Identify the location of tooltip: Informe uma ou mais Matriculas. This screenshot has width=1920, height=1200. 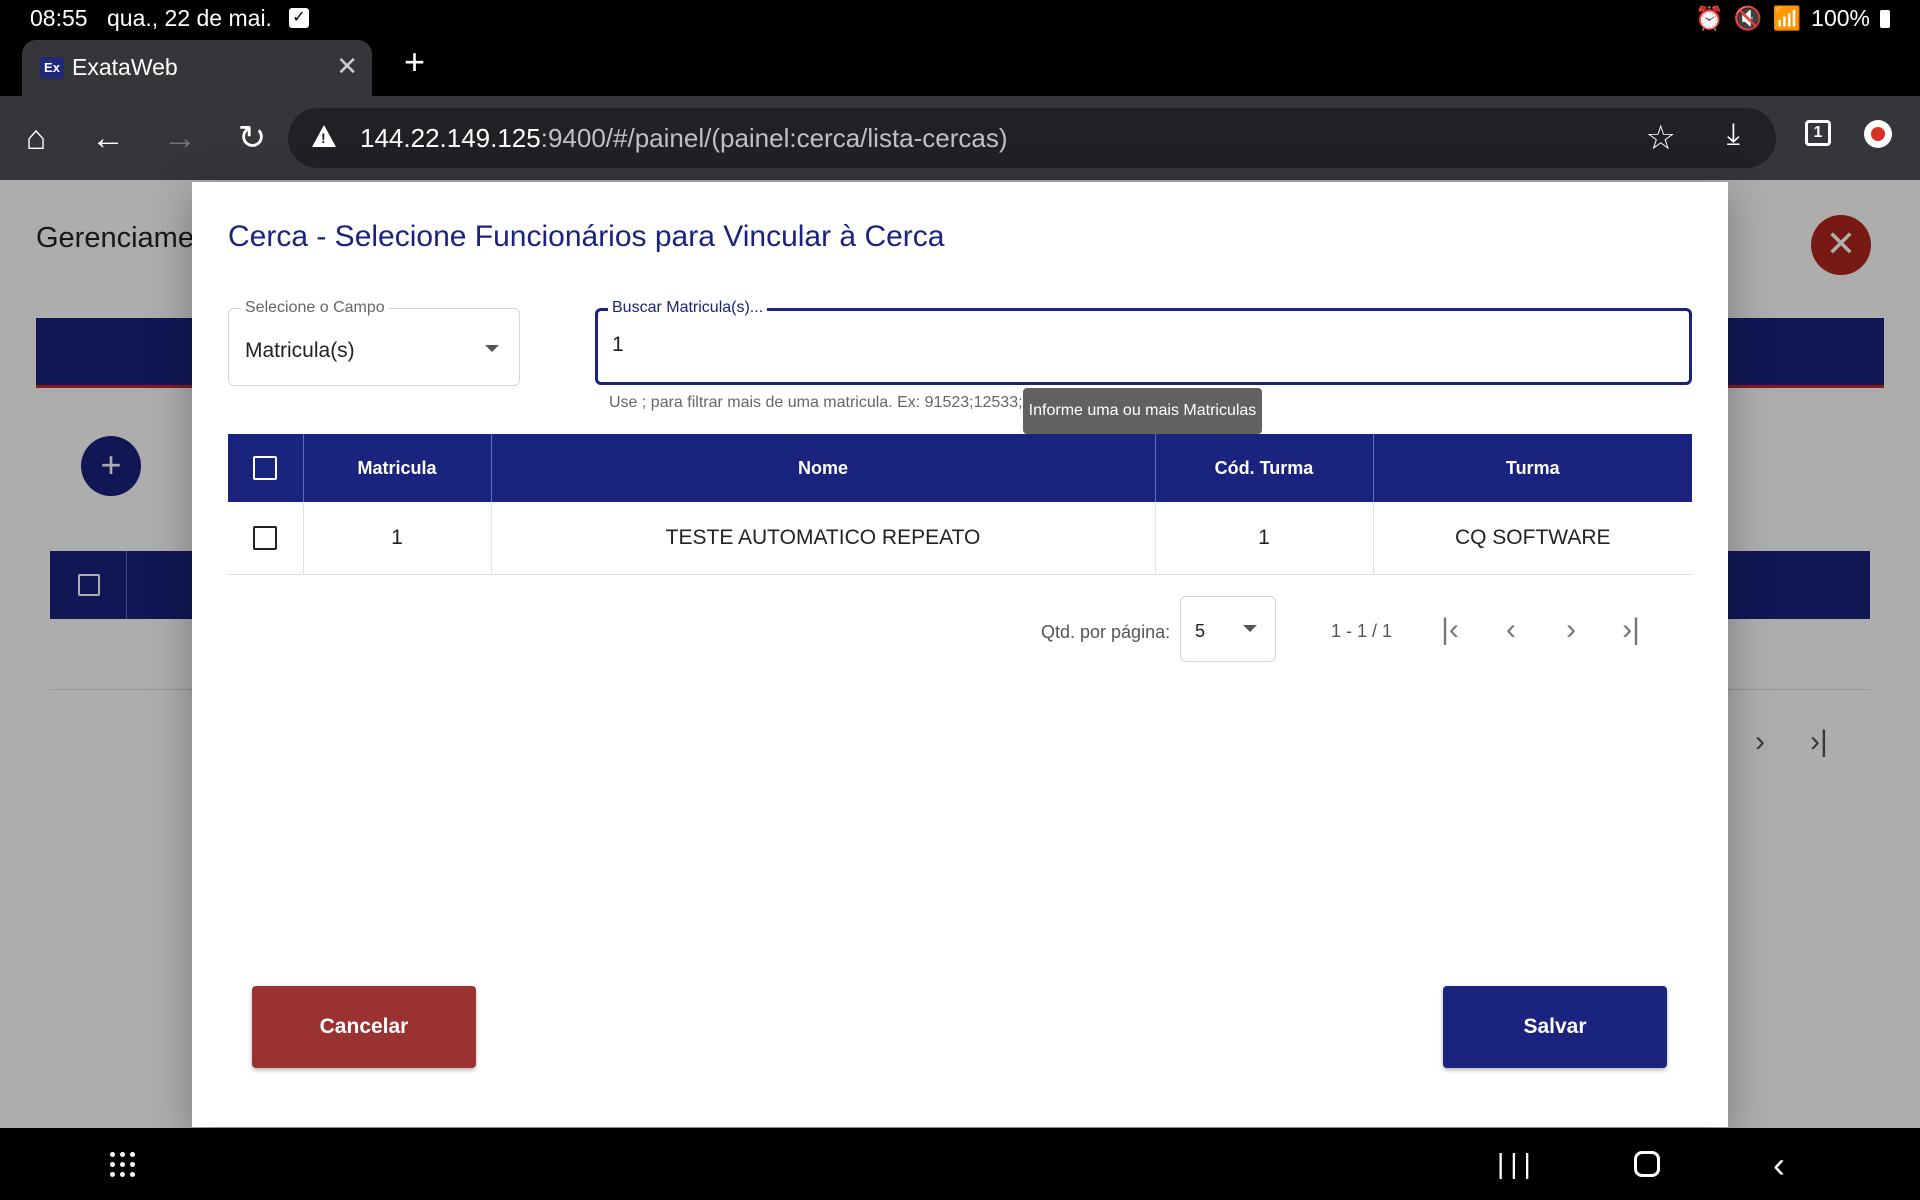
(1142, 411).